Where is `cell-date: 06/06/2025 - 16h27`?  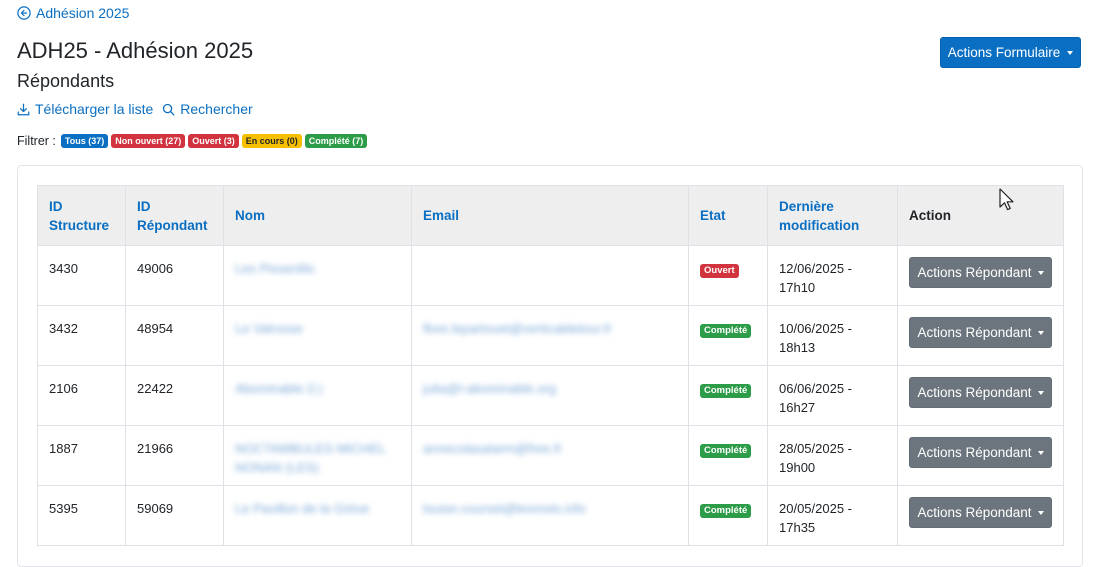
cell-date: 06/06/2025 - 16h27 is located at coordinates (832, 395).